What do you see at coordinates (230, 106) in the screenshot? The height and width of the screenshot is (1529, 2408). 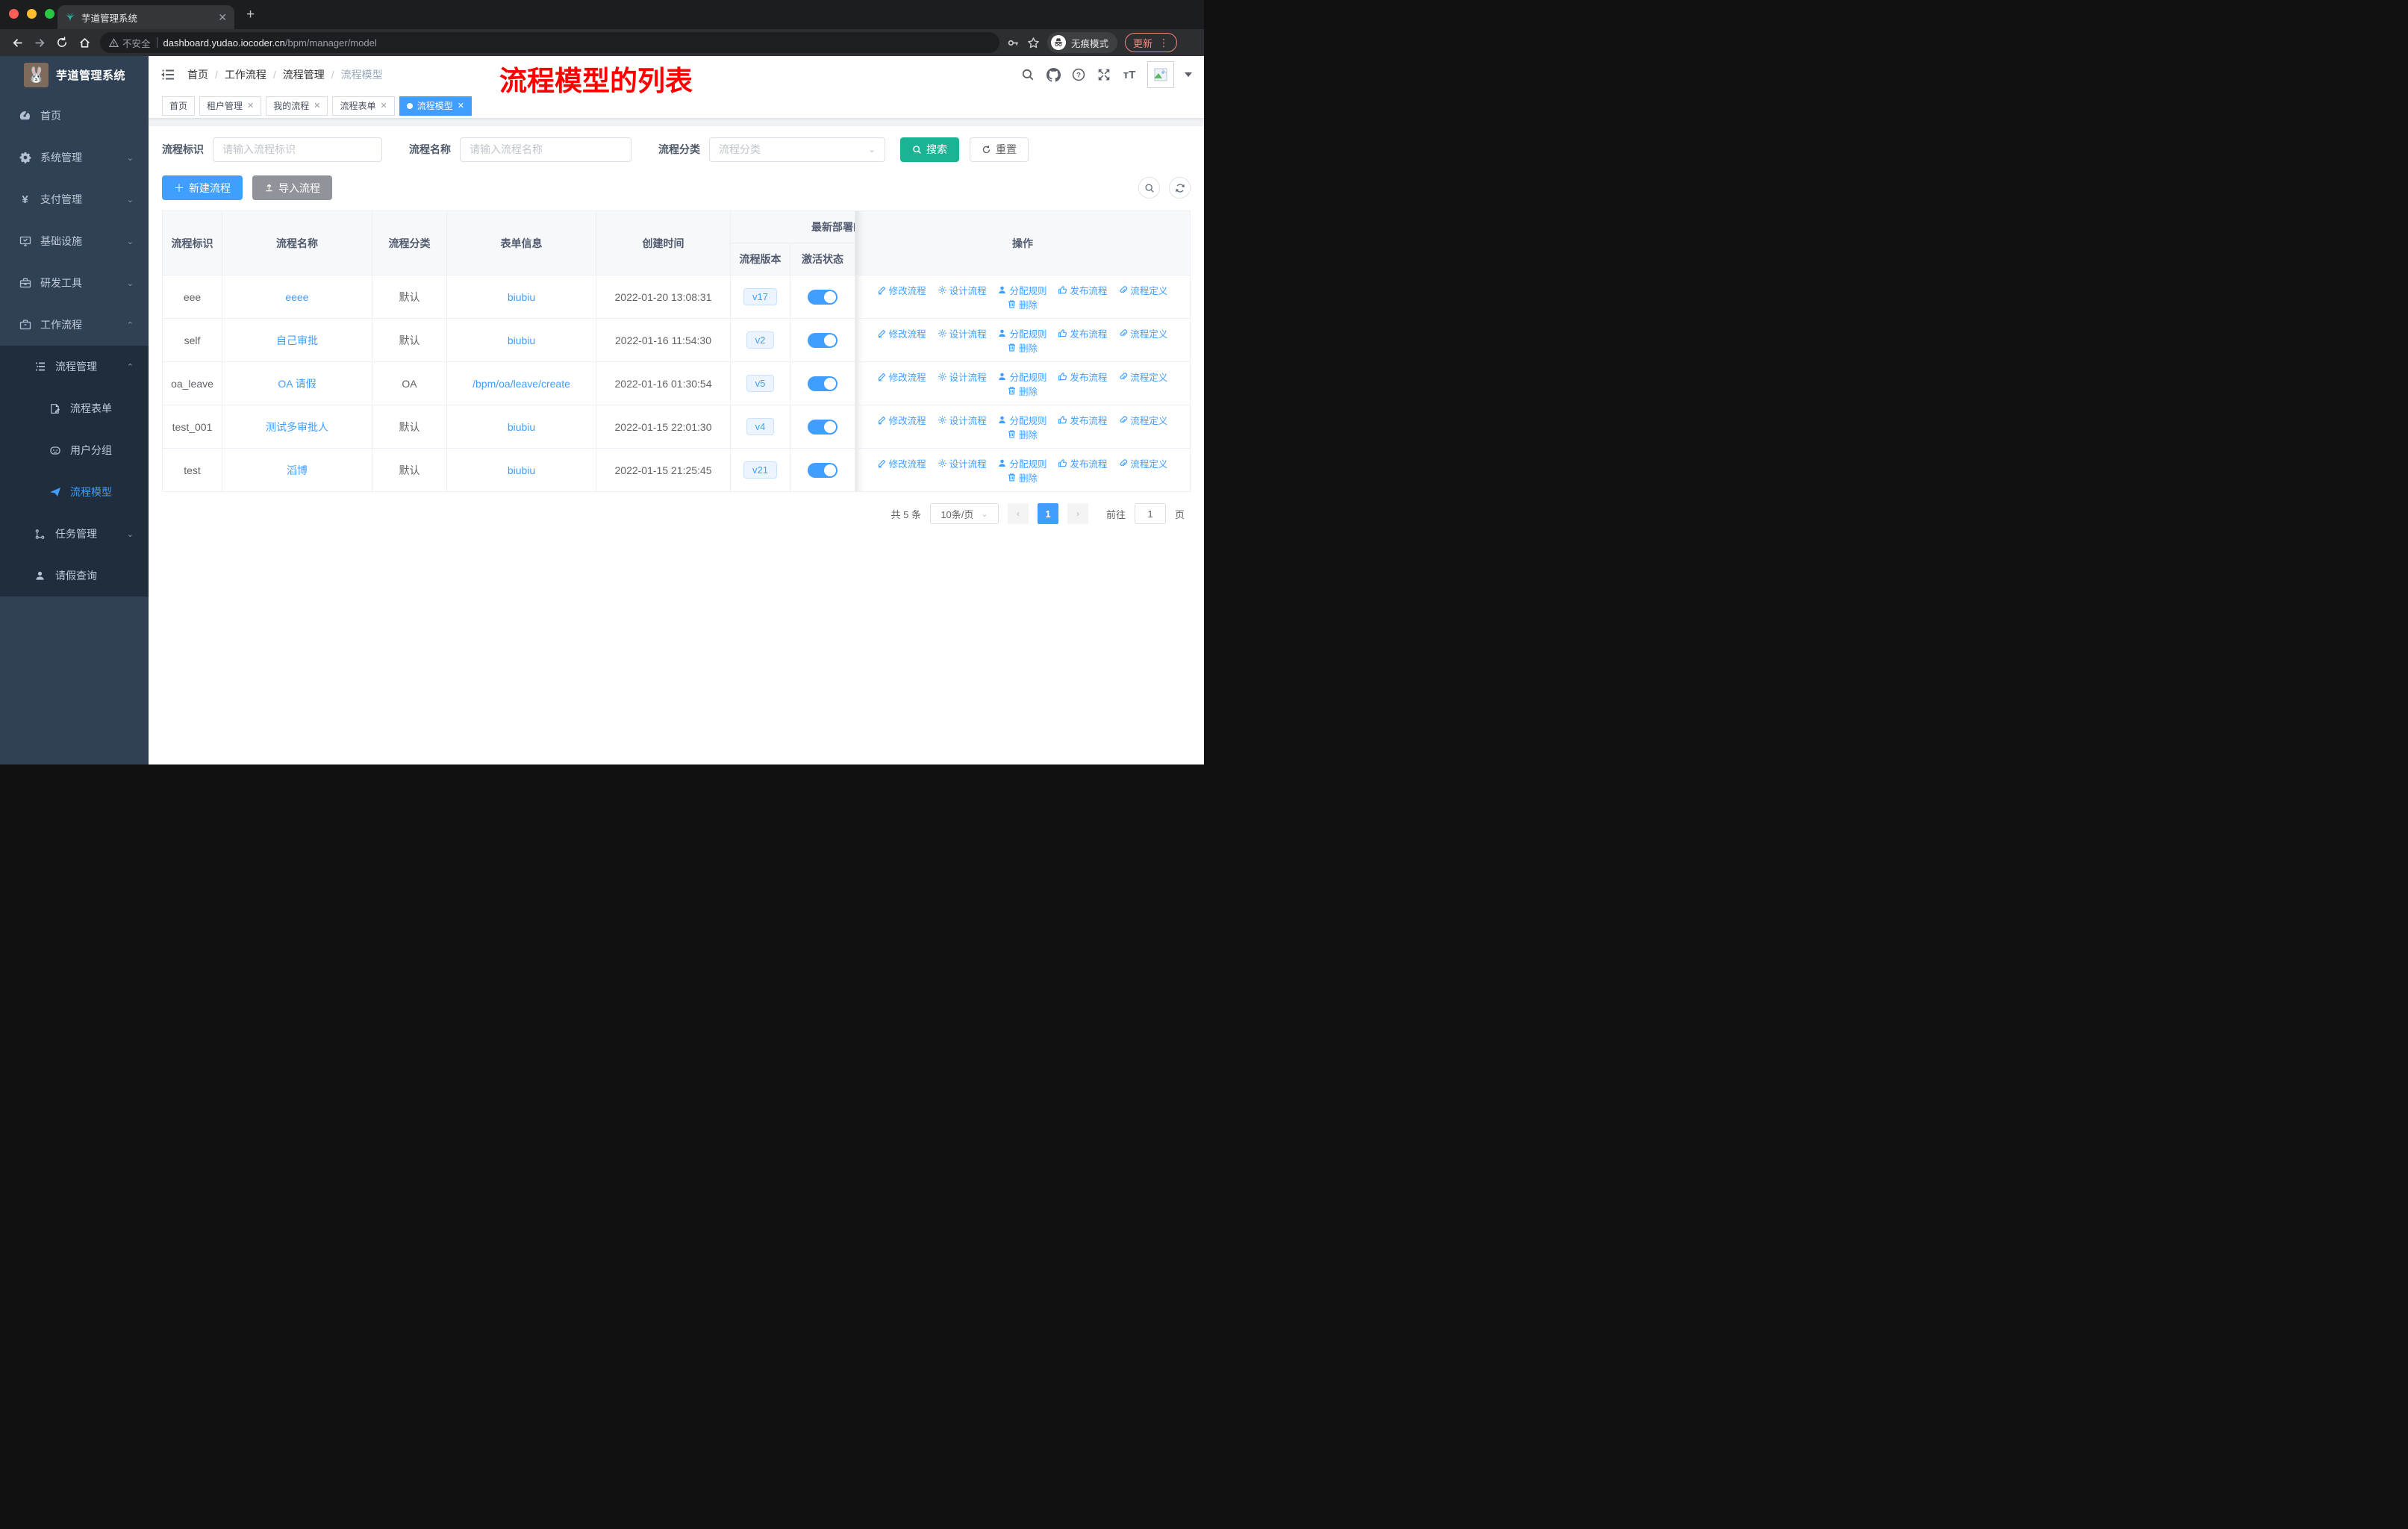 I see `tag-tenant: 租户管理 ✕` at bounding box center [230, 106].